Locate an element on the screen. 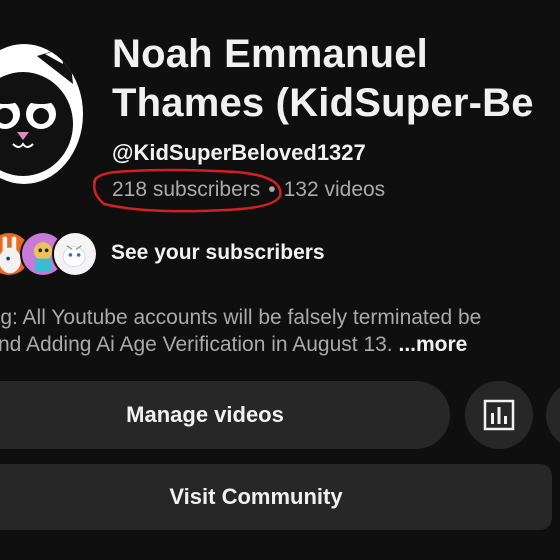 This screenshot has height=560, width=560. visit-community-button: Visit Community is located at coordinates (276, 497).